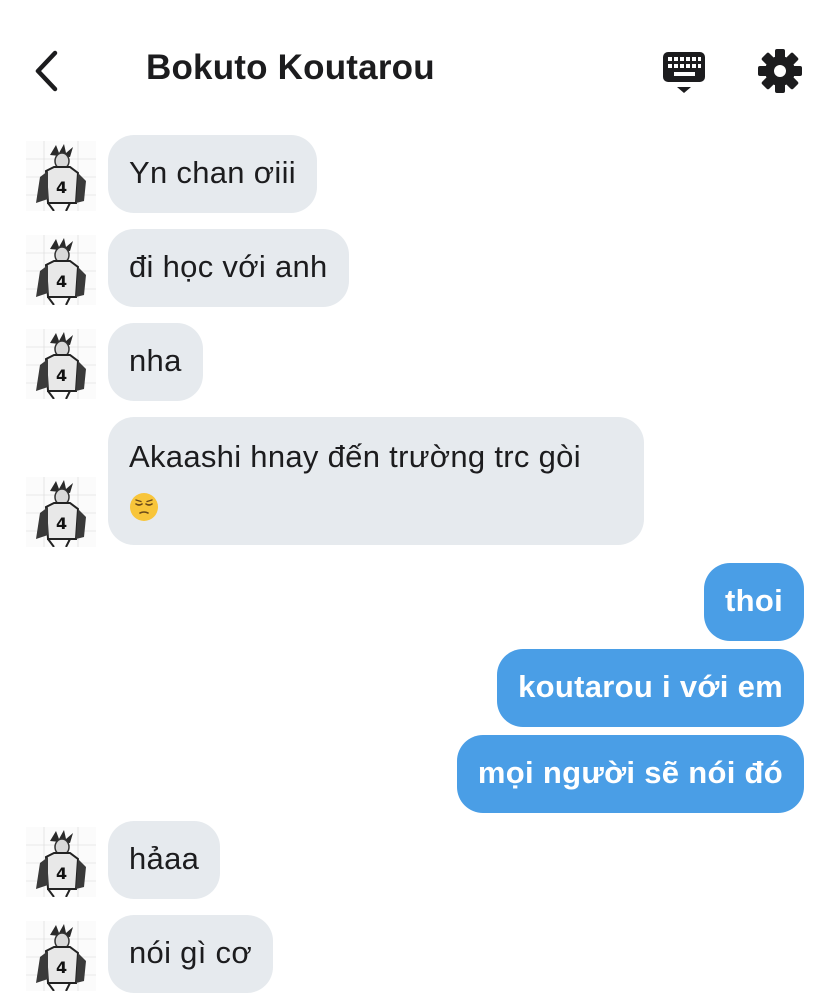  I want to click on keyboard-icon, so click(684, 72).